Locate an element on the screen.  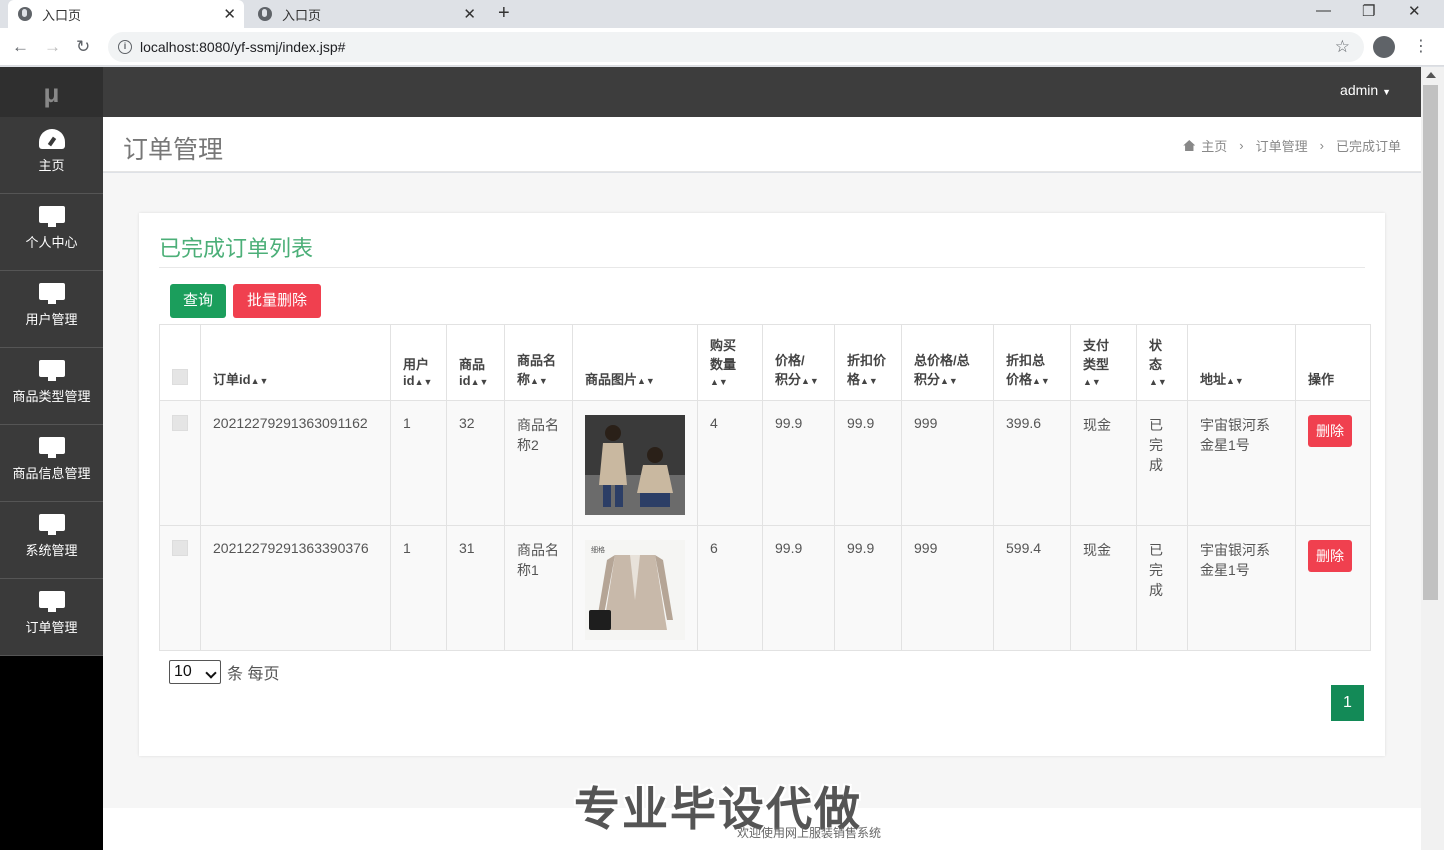
sidebar-item-home: 主页 is located at coordinates (51, 155).